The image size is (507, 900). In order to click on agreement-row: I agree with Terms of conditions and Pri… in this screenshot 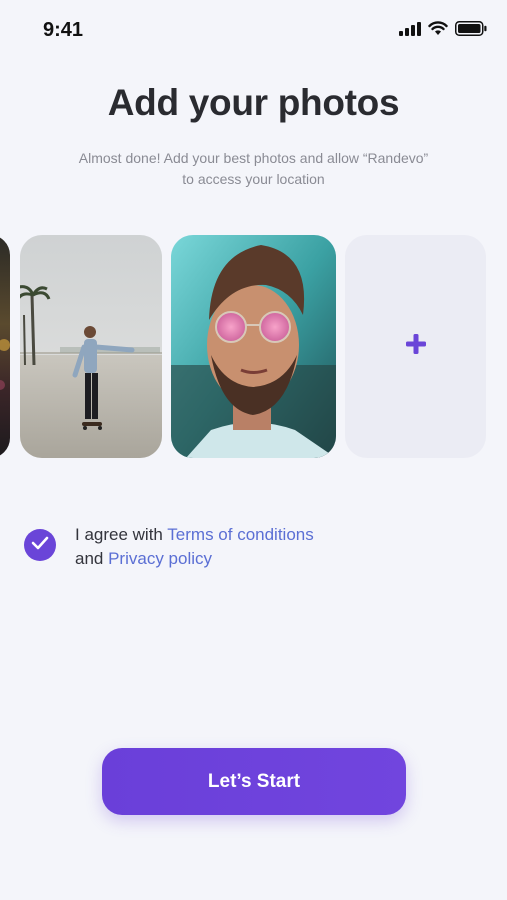, I will do `click(244, 548)`.